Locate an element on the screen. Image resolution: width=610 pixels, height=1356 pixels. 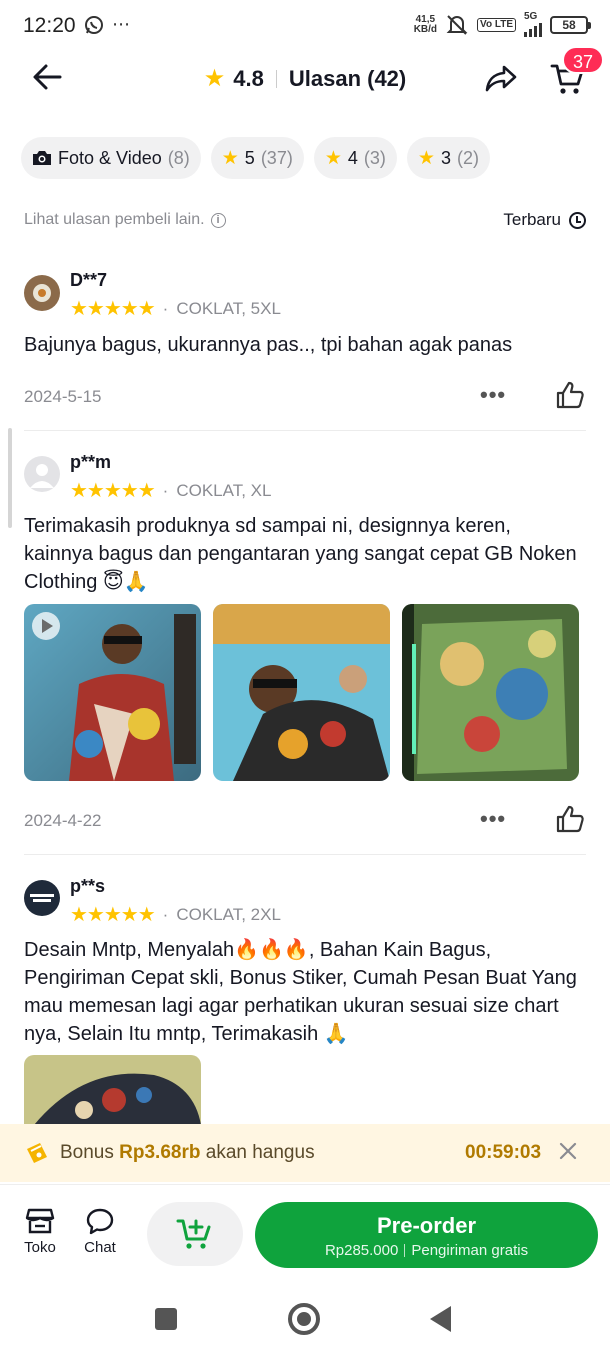
net-speed-value: 41,5 is located at coordinates (425, 19).